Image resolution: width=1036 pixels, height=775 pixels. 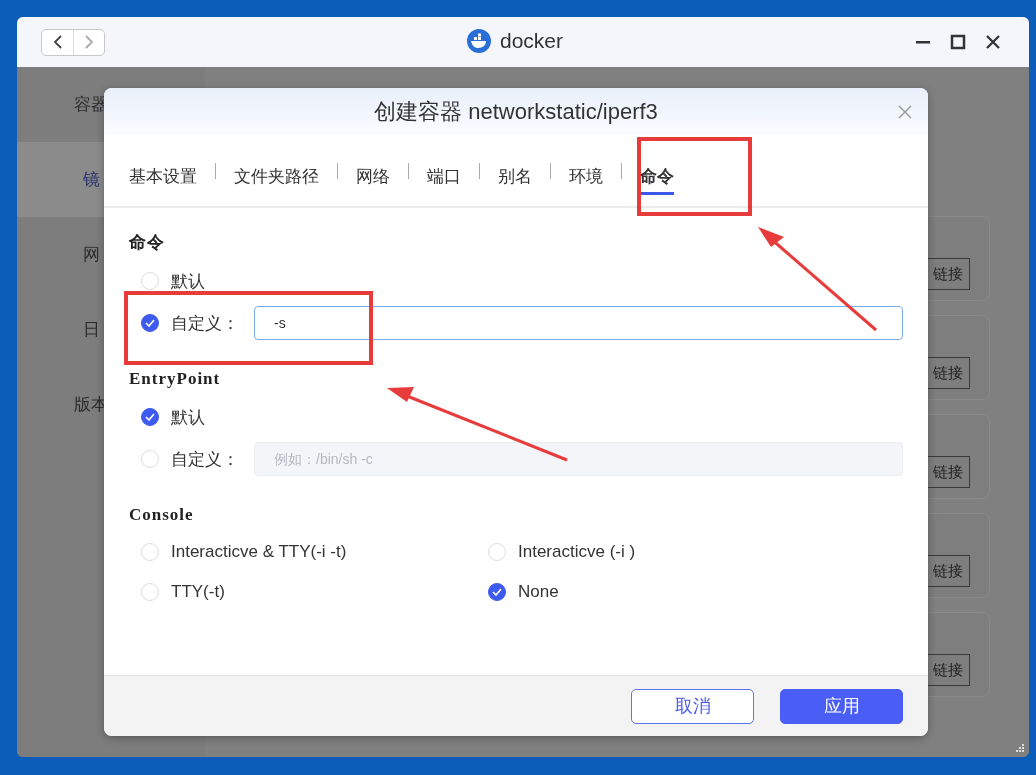 What do you see at coordinates (162, 515) in the screenshot?
I see `section-heading: Console` at bounding box center [162, 515].